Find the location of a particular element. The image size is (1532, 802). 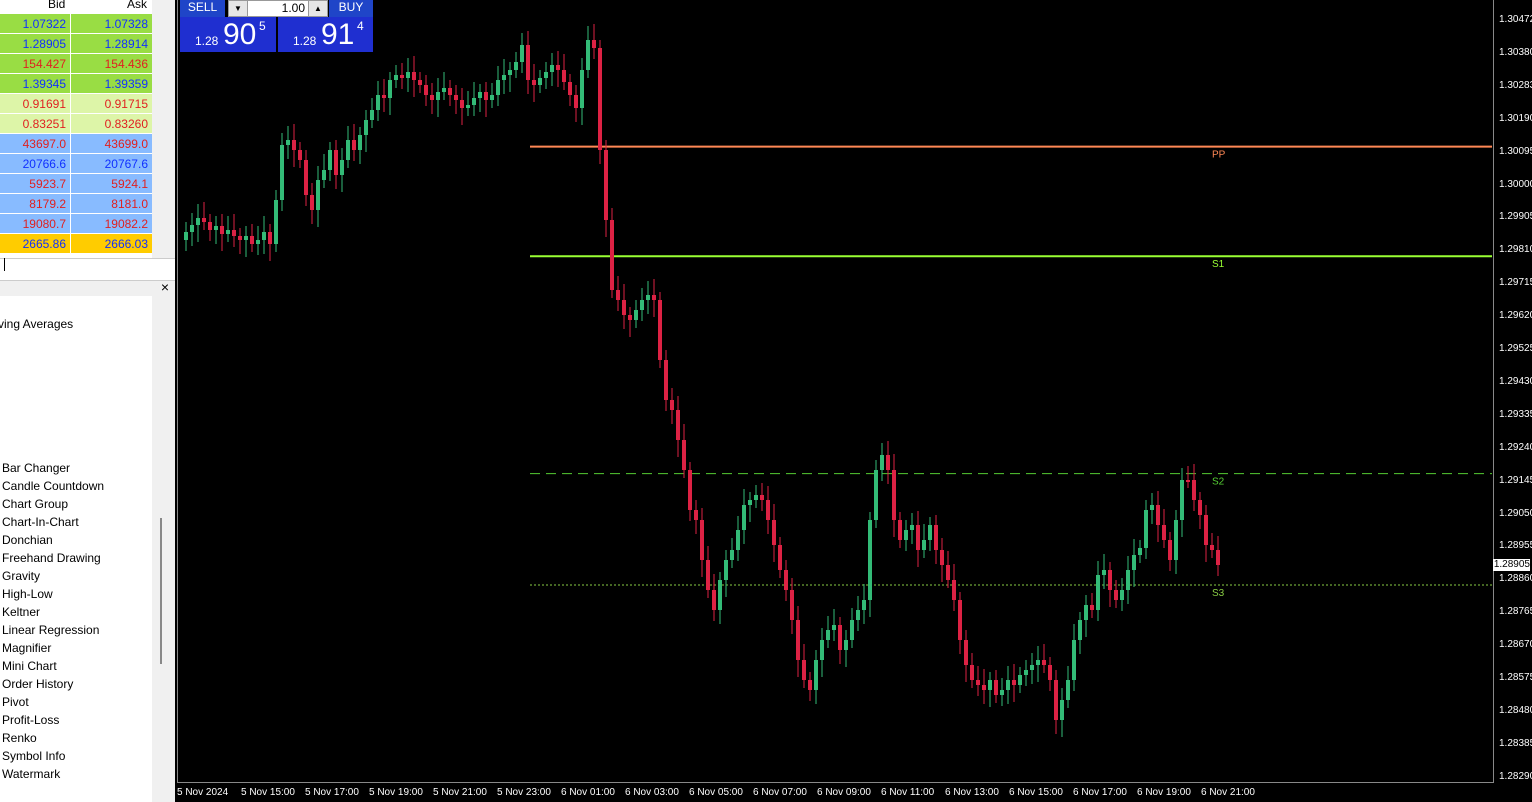

navigator-item: Renko is located at coordinates (19, 738).